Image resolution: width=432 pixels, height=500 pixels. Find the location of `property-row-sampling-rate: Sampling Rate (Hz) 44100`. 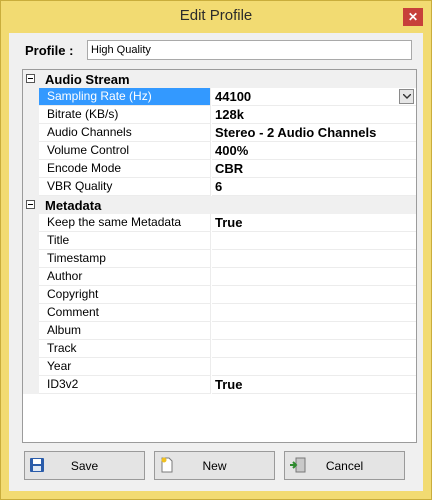

property-row-sampling-rate: Sampling Rate (Hz) 44100 is located at coordinates (219, 97).